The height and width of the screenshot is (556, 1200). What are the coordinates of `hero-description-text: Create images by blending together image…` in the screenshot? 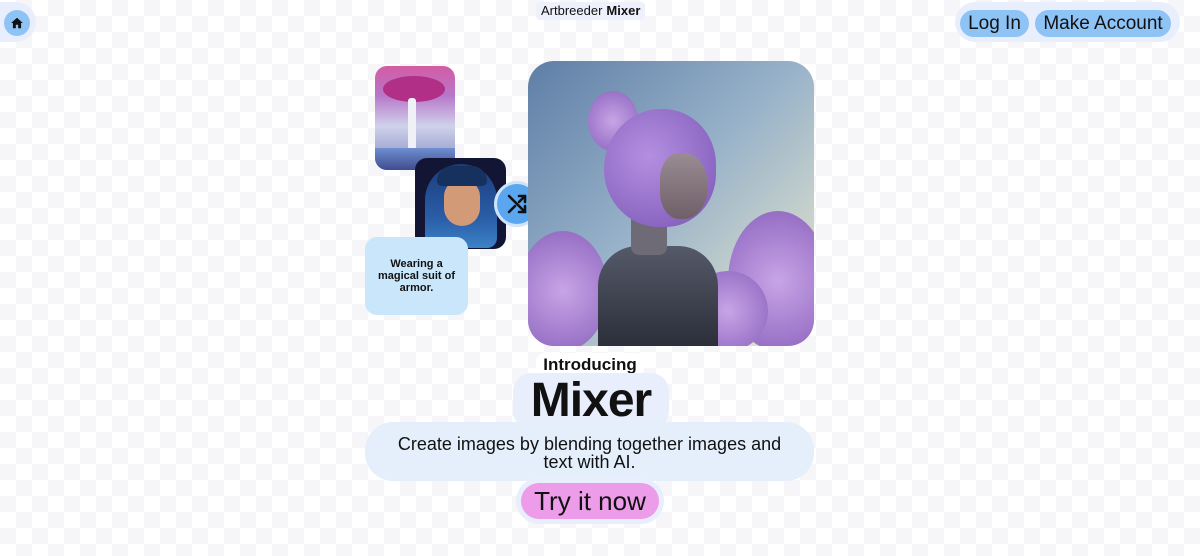 It's located at (589, 453).